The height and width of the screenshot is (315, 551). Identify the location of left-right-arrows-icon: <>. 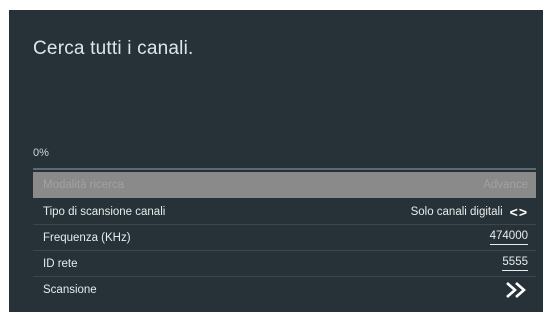
(519, 212).